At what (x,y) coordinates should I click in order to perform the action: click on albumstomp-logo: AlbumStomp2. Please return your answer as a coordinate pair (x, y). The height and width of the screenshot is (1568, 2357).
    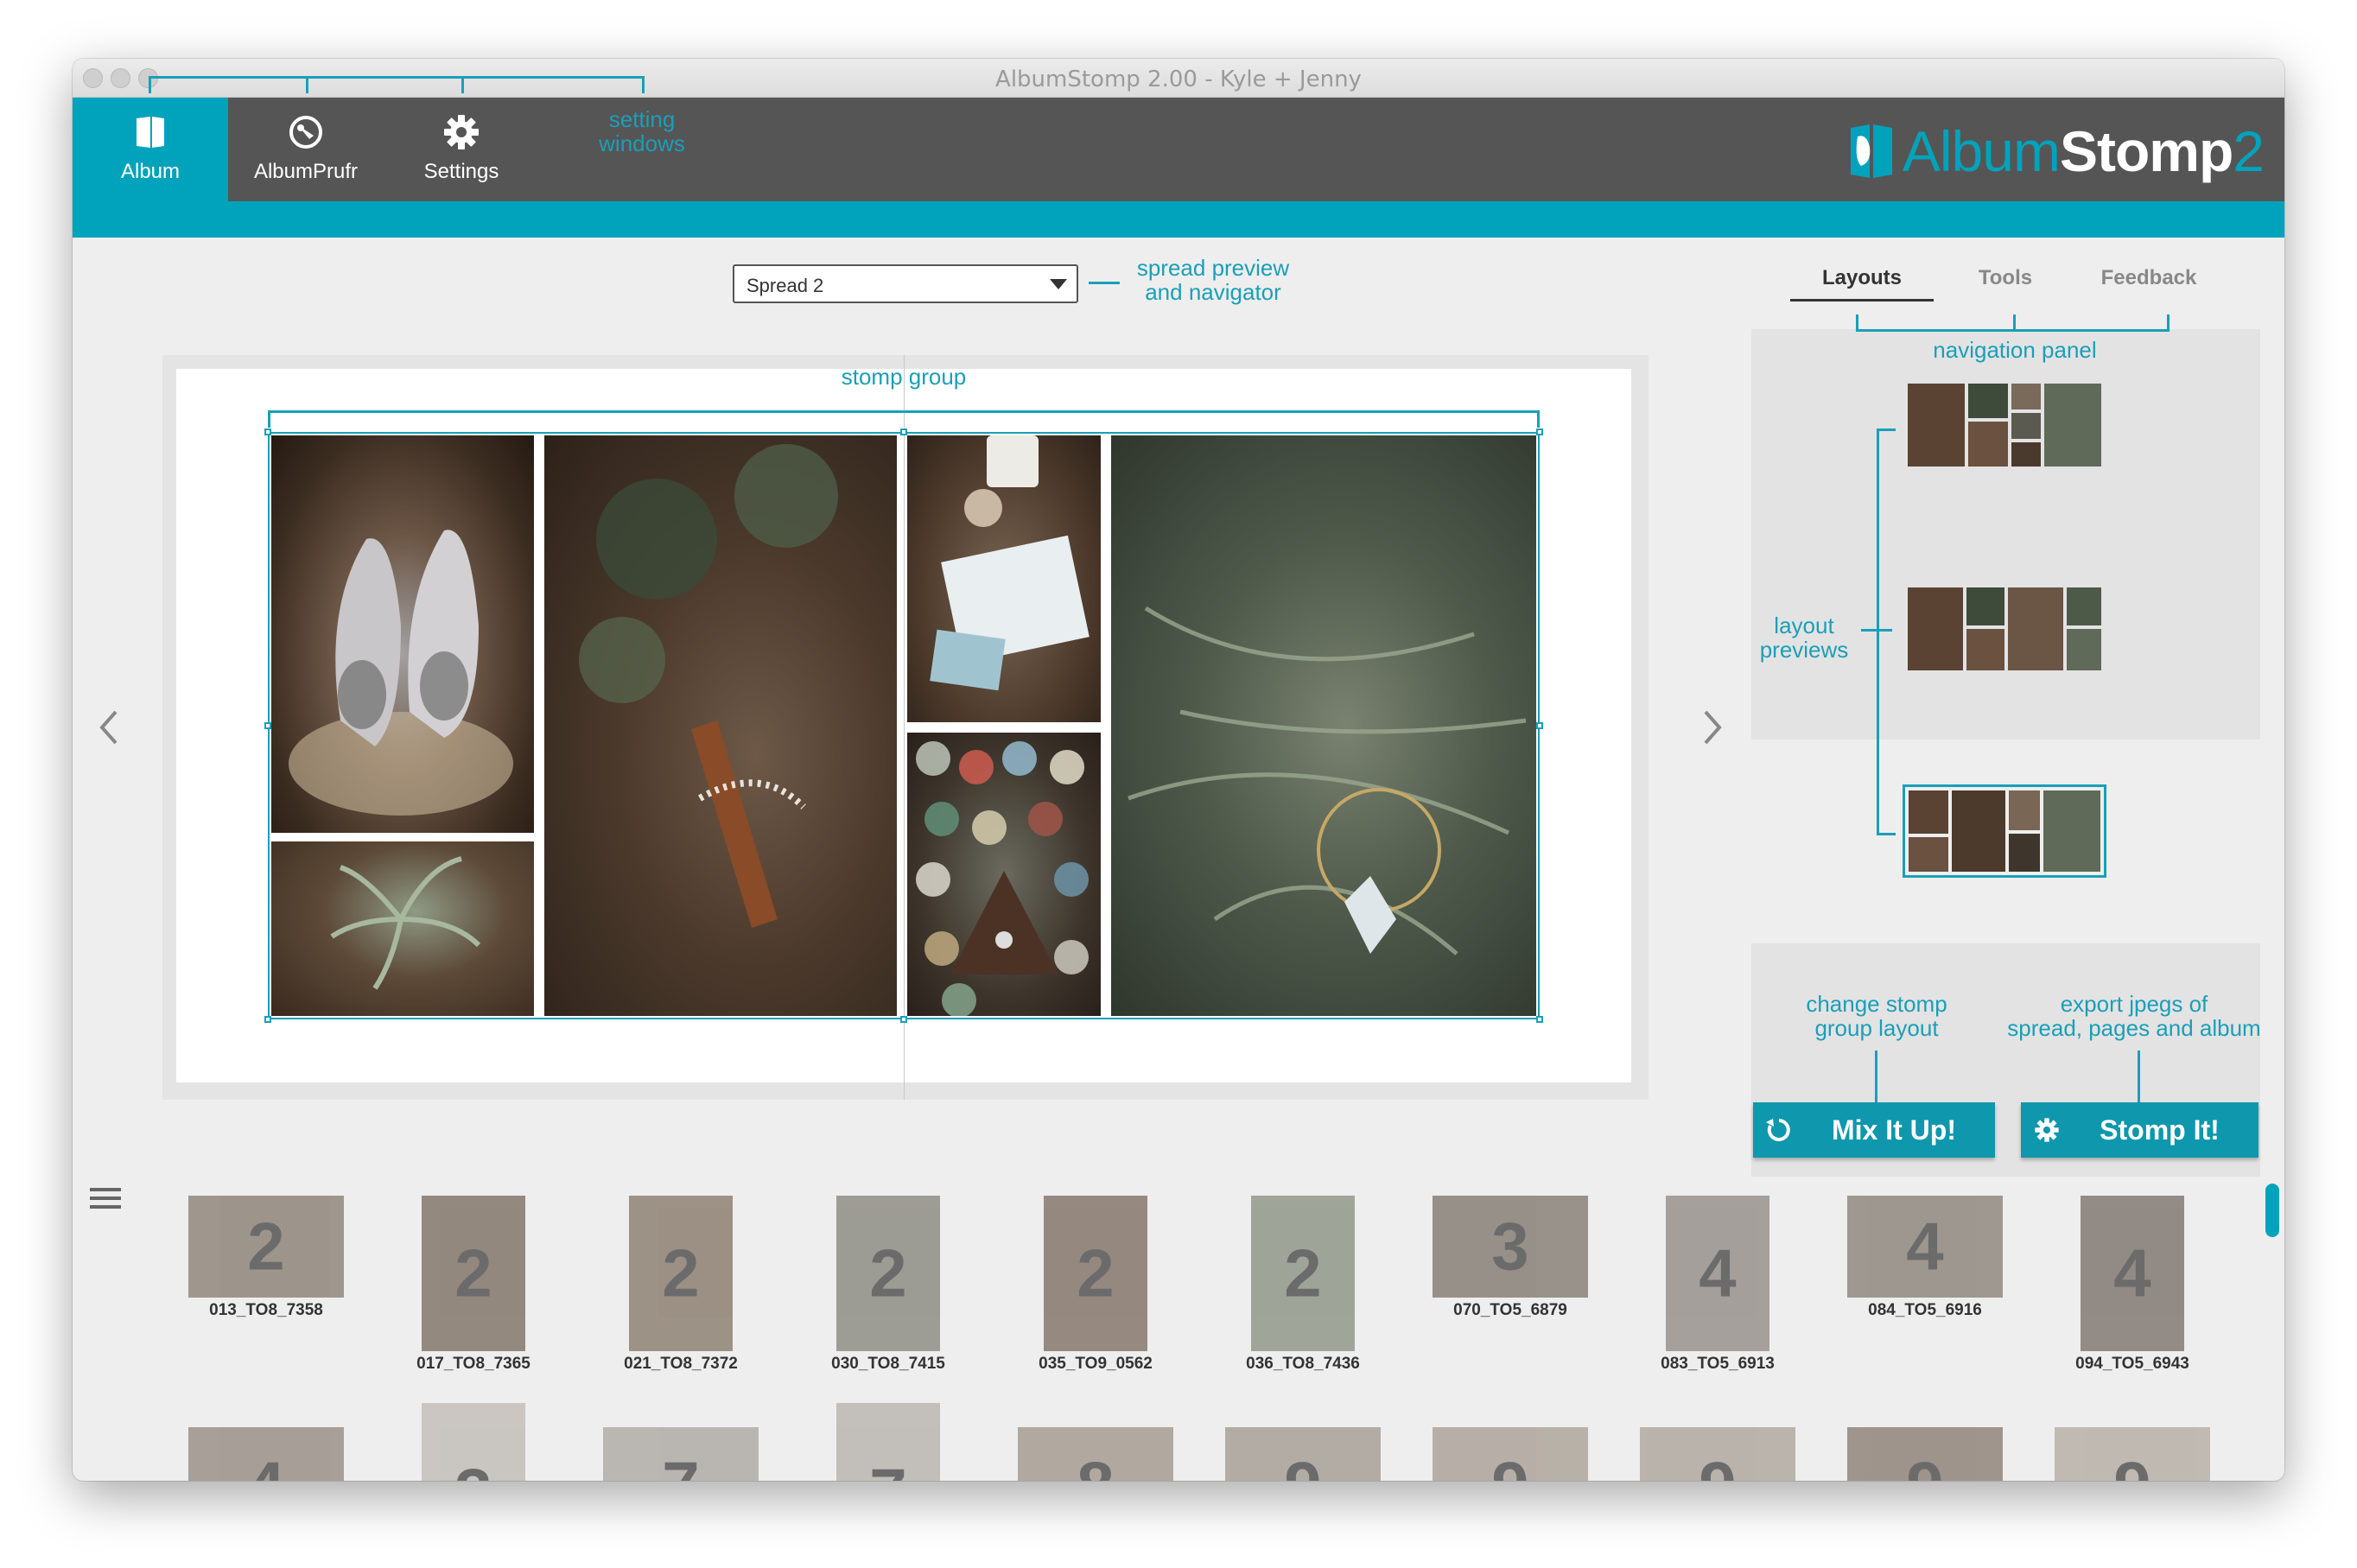
    Looking at the image, I should click on (2056, 151).